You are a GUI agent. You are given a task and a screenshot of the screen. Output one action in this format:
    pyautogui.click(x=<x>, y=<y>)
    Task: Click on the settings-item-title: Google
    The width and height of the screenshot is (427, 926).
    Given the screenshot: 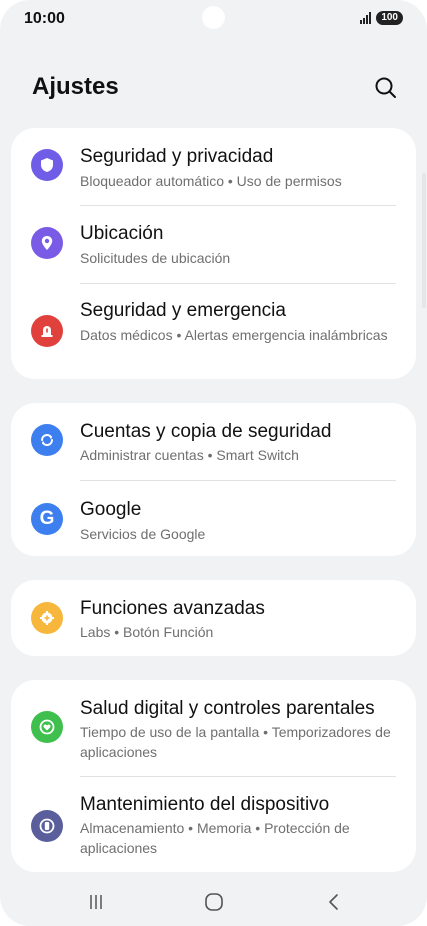 What is the action you would take?
    pyautogui.click(x=111, y=509)
    